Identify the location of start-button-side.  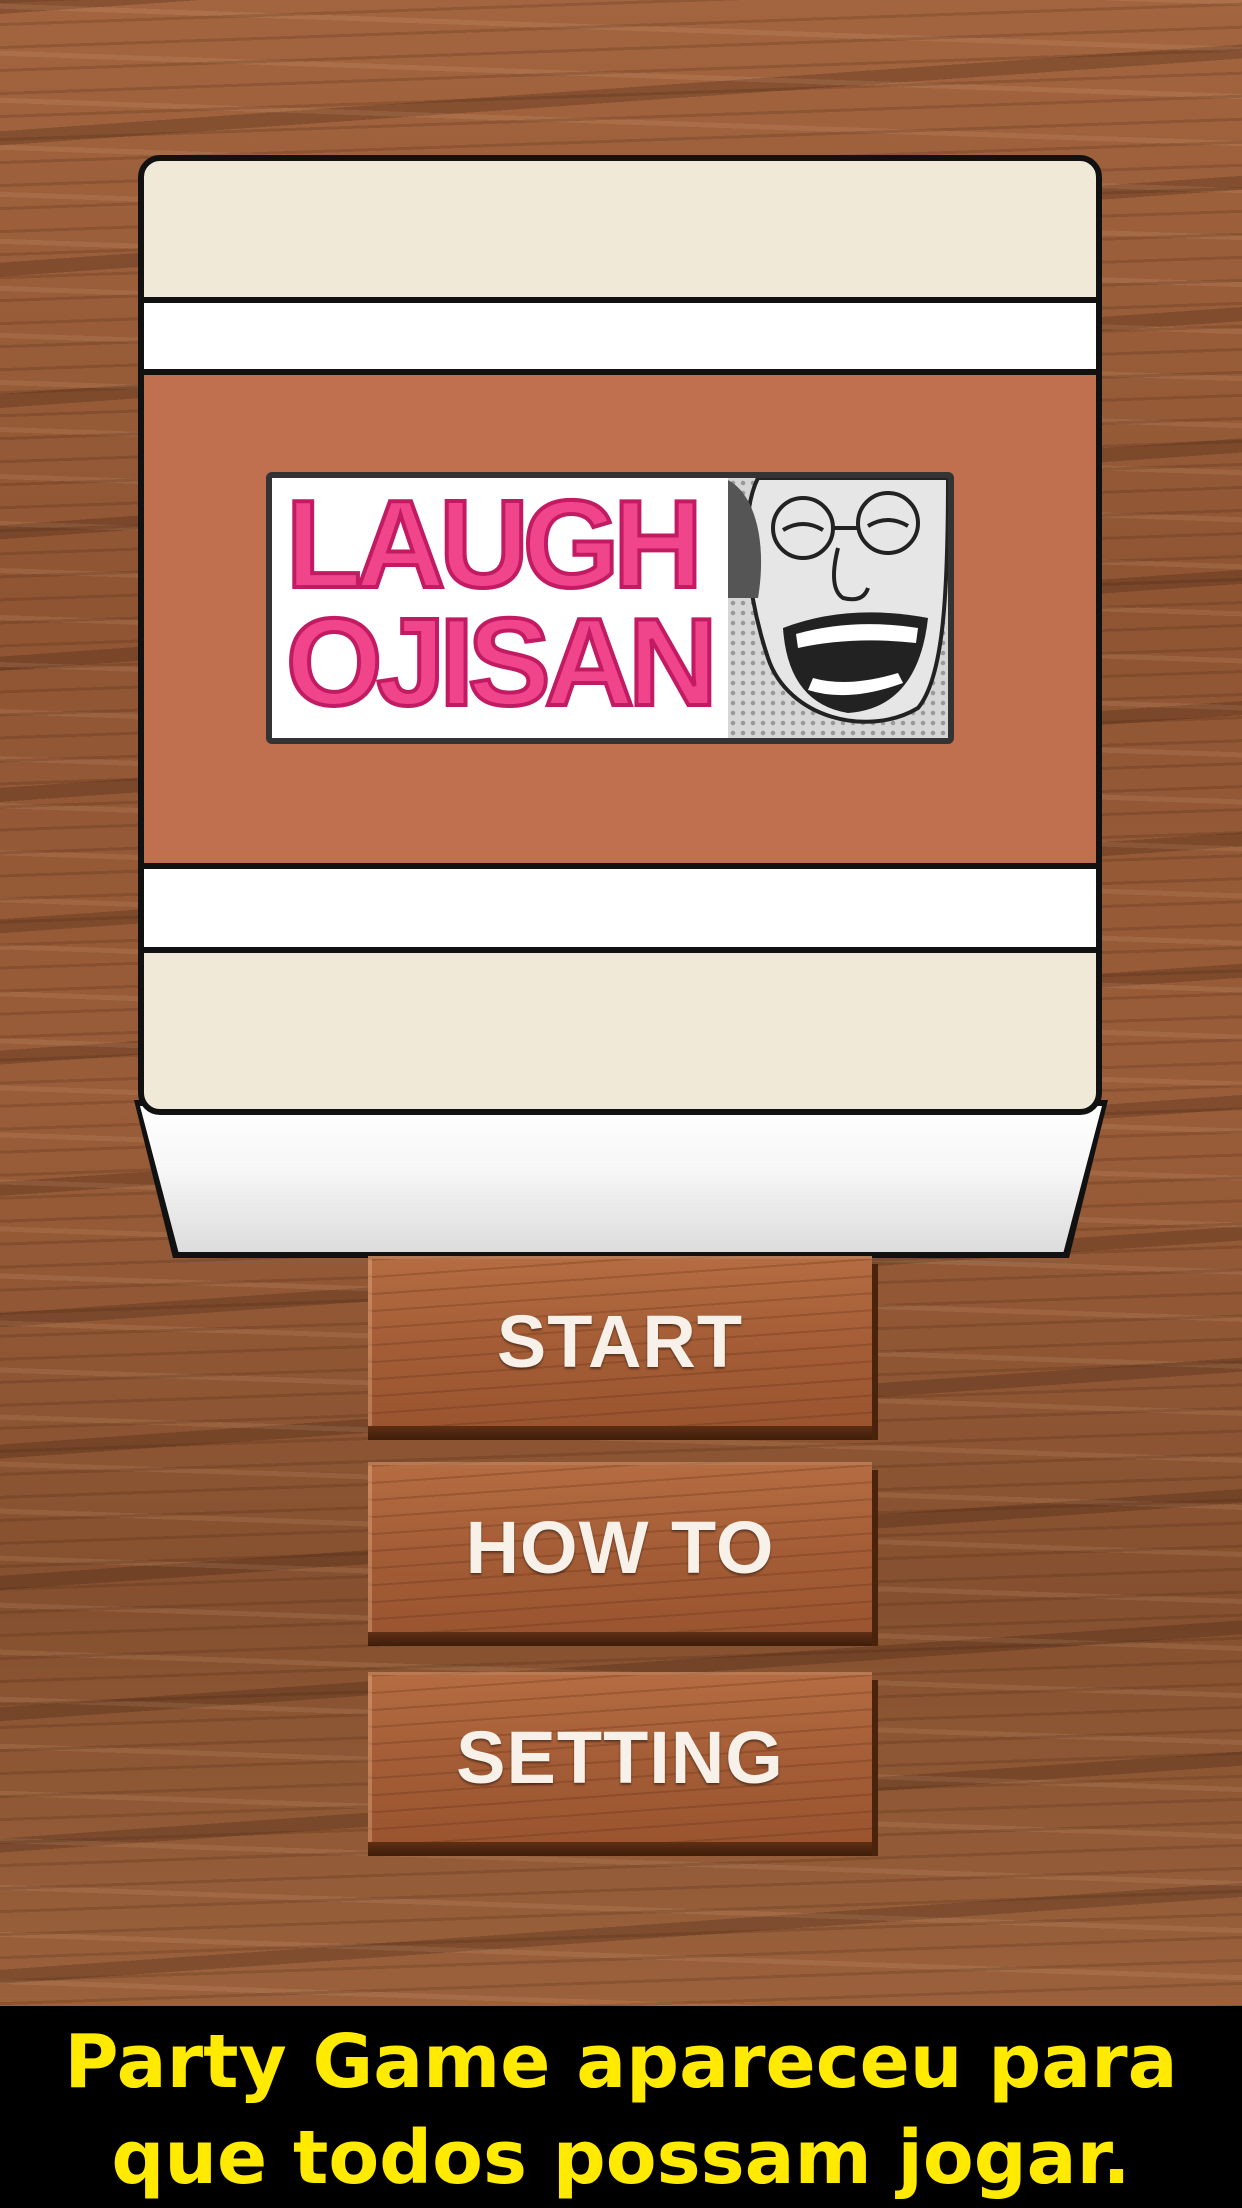
(875, 1352).